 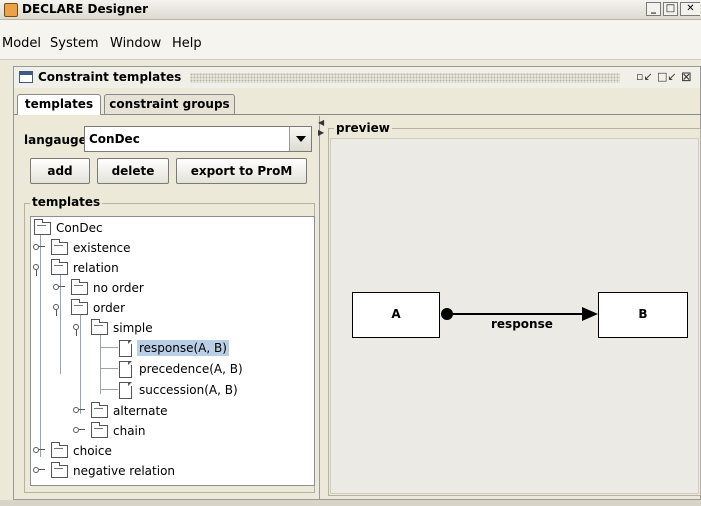 I want to click on tree-node-label: ConDec, so click(x=79, y=228).